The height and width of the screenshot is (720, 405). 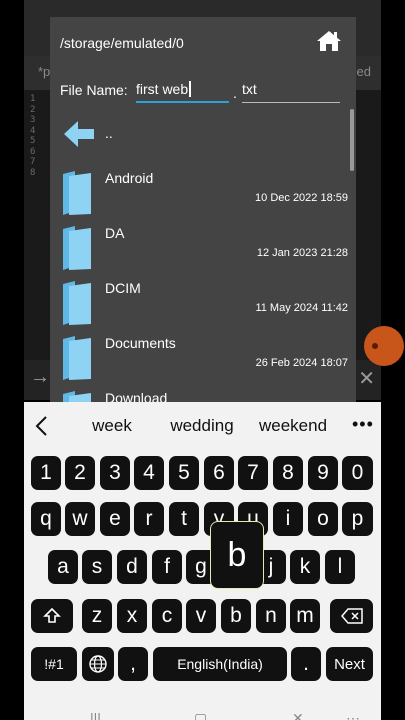 What do you see at coordinates (329, 41) in the screenshot?
I see `home-icon` at bounding box center [329, 41].